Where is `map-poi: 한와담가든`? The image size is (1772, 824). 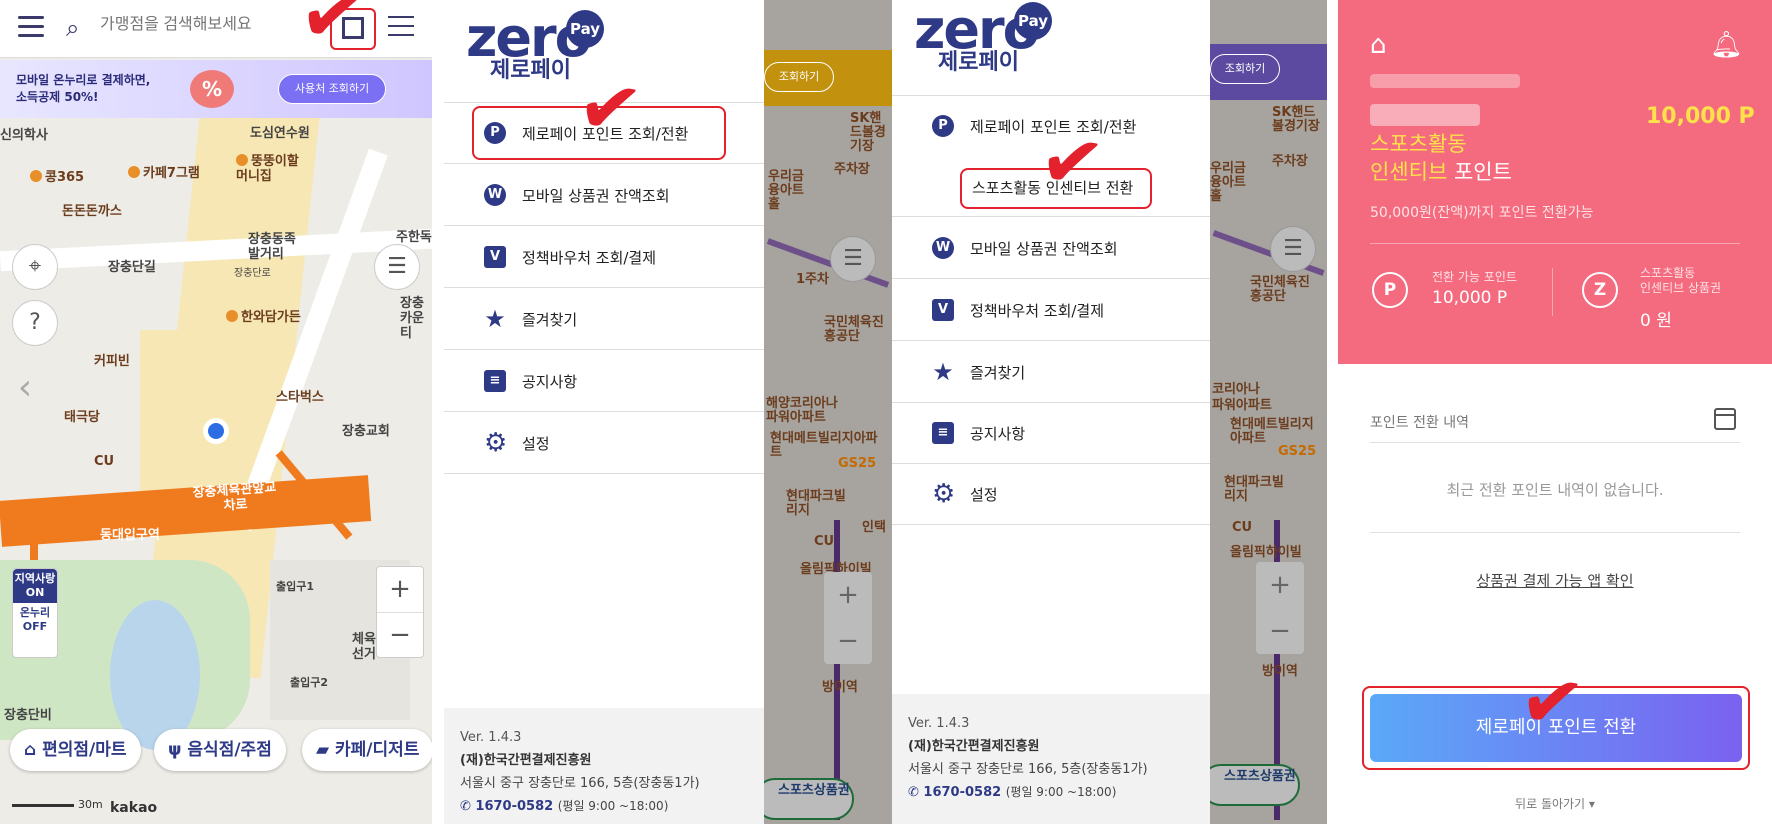 map-poi: 한와담가든 is located at coordinates (263, 315).